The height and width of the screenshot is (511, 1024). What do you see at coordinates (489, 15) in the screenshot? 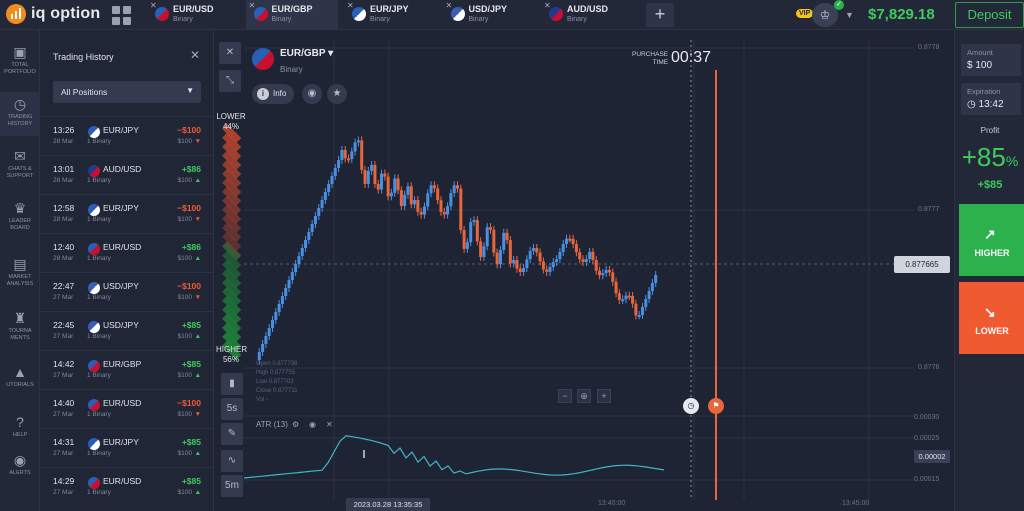
I see `tab-usd-jpy: ✕ USD/JPY Binary` at bounding box center [489, 15].